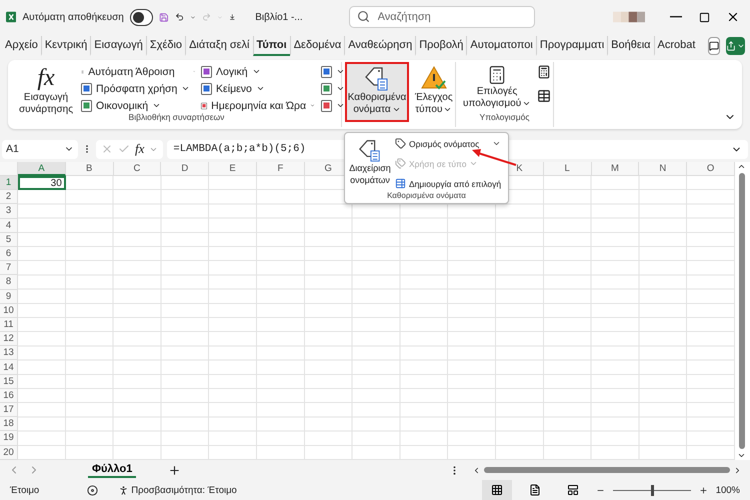 The height and width of the screenshot is (500, 750). I want to click on group-label: Βιβλιοθήκη συναρτήσεων, so click(177, 117).